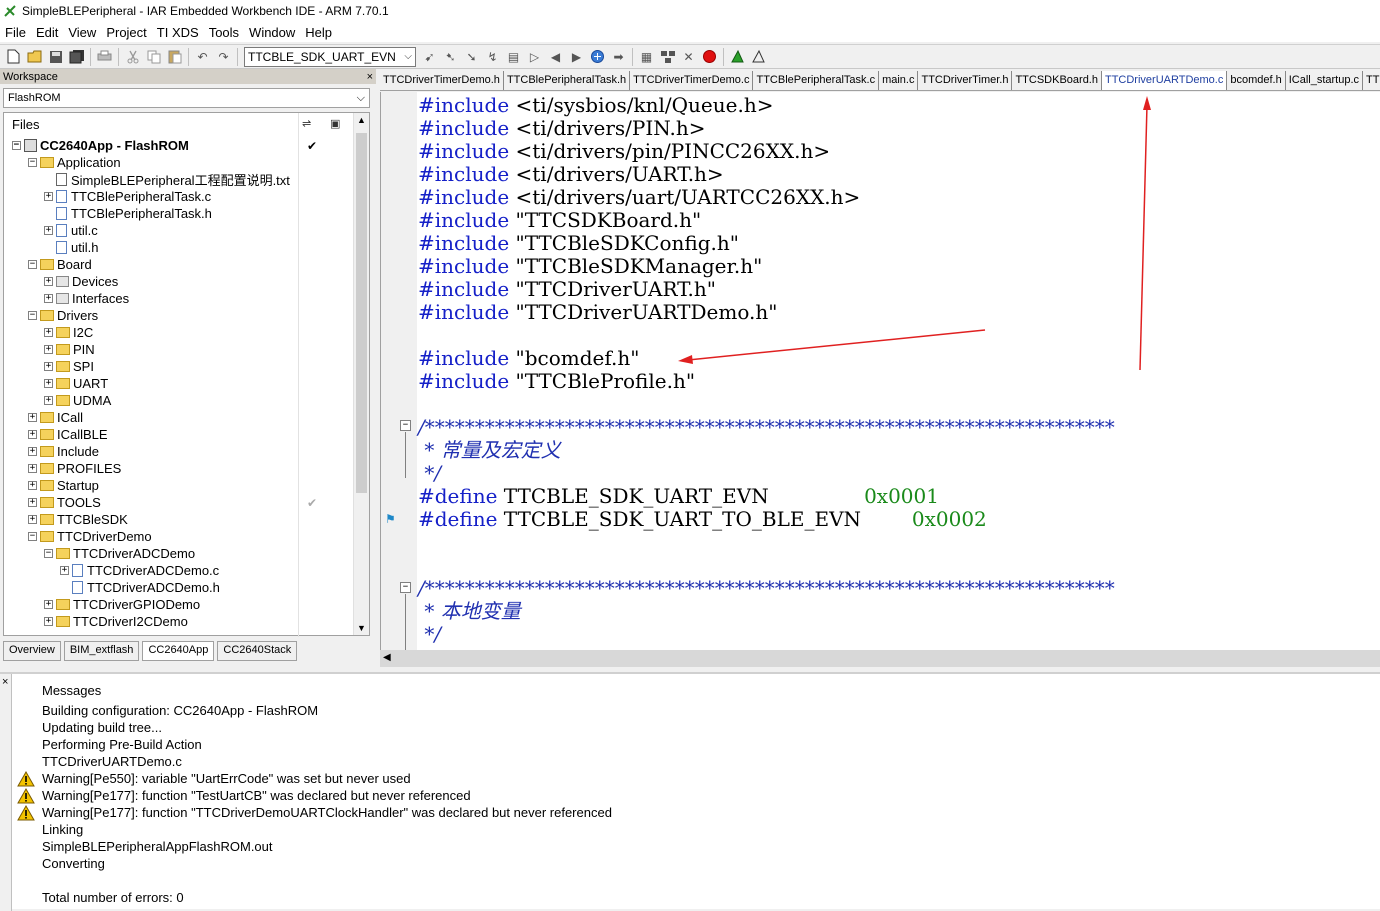 The height and width of the screenshot is (911, 1380). What do you see at coordinates (766, 381) in the screenshot?
I see `code-line: #include "TTCBleProfile.h"` at bounding box center [766, 381].